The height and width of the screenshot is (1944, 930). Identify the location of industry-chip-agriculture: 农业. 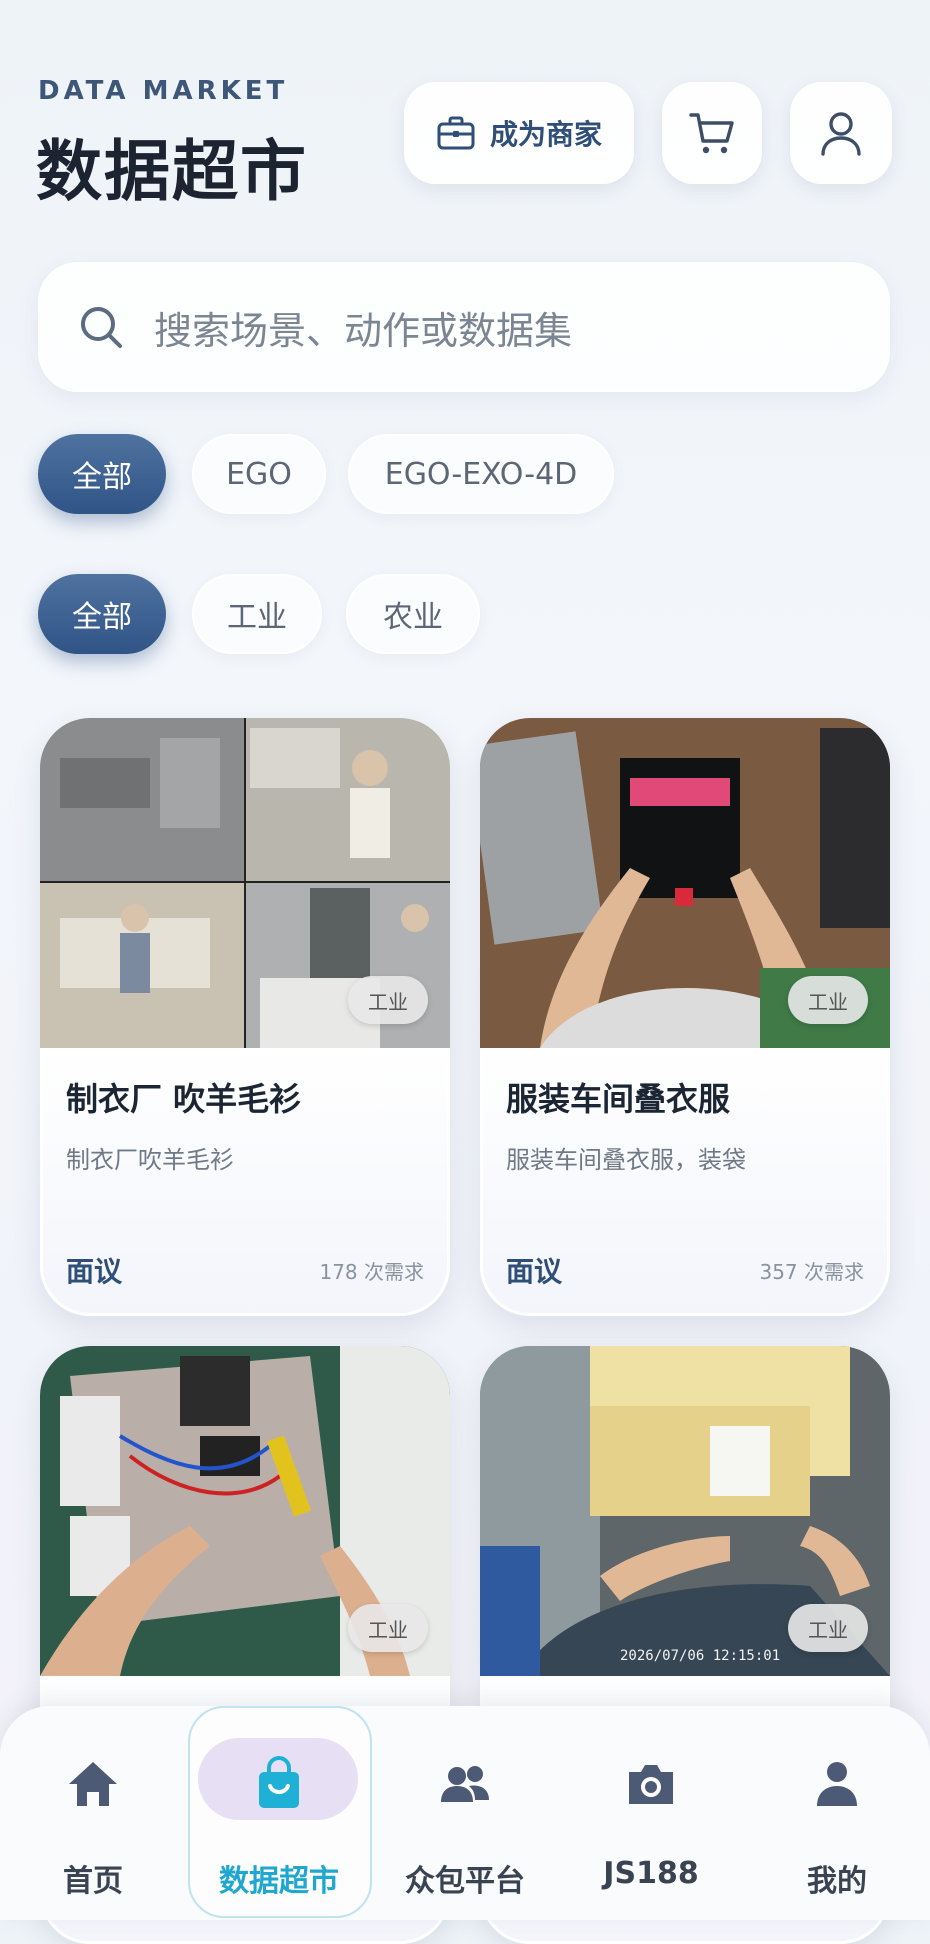
(413, 614).